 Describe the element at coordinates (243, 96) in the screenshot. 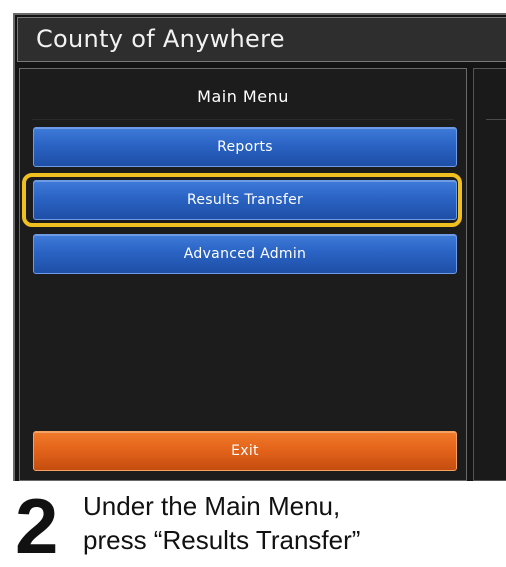

I see `main-menu-title: Main Menu` at that location.